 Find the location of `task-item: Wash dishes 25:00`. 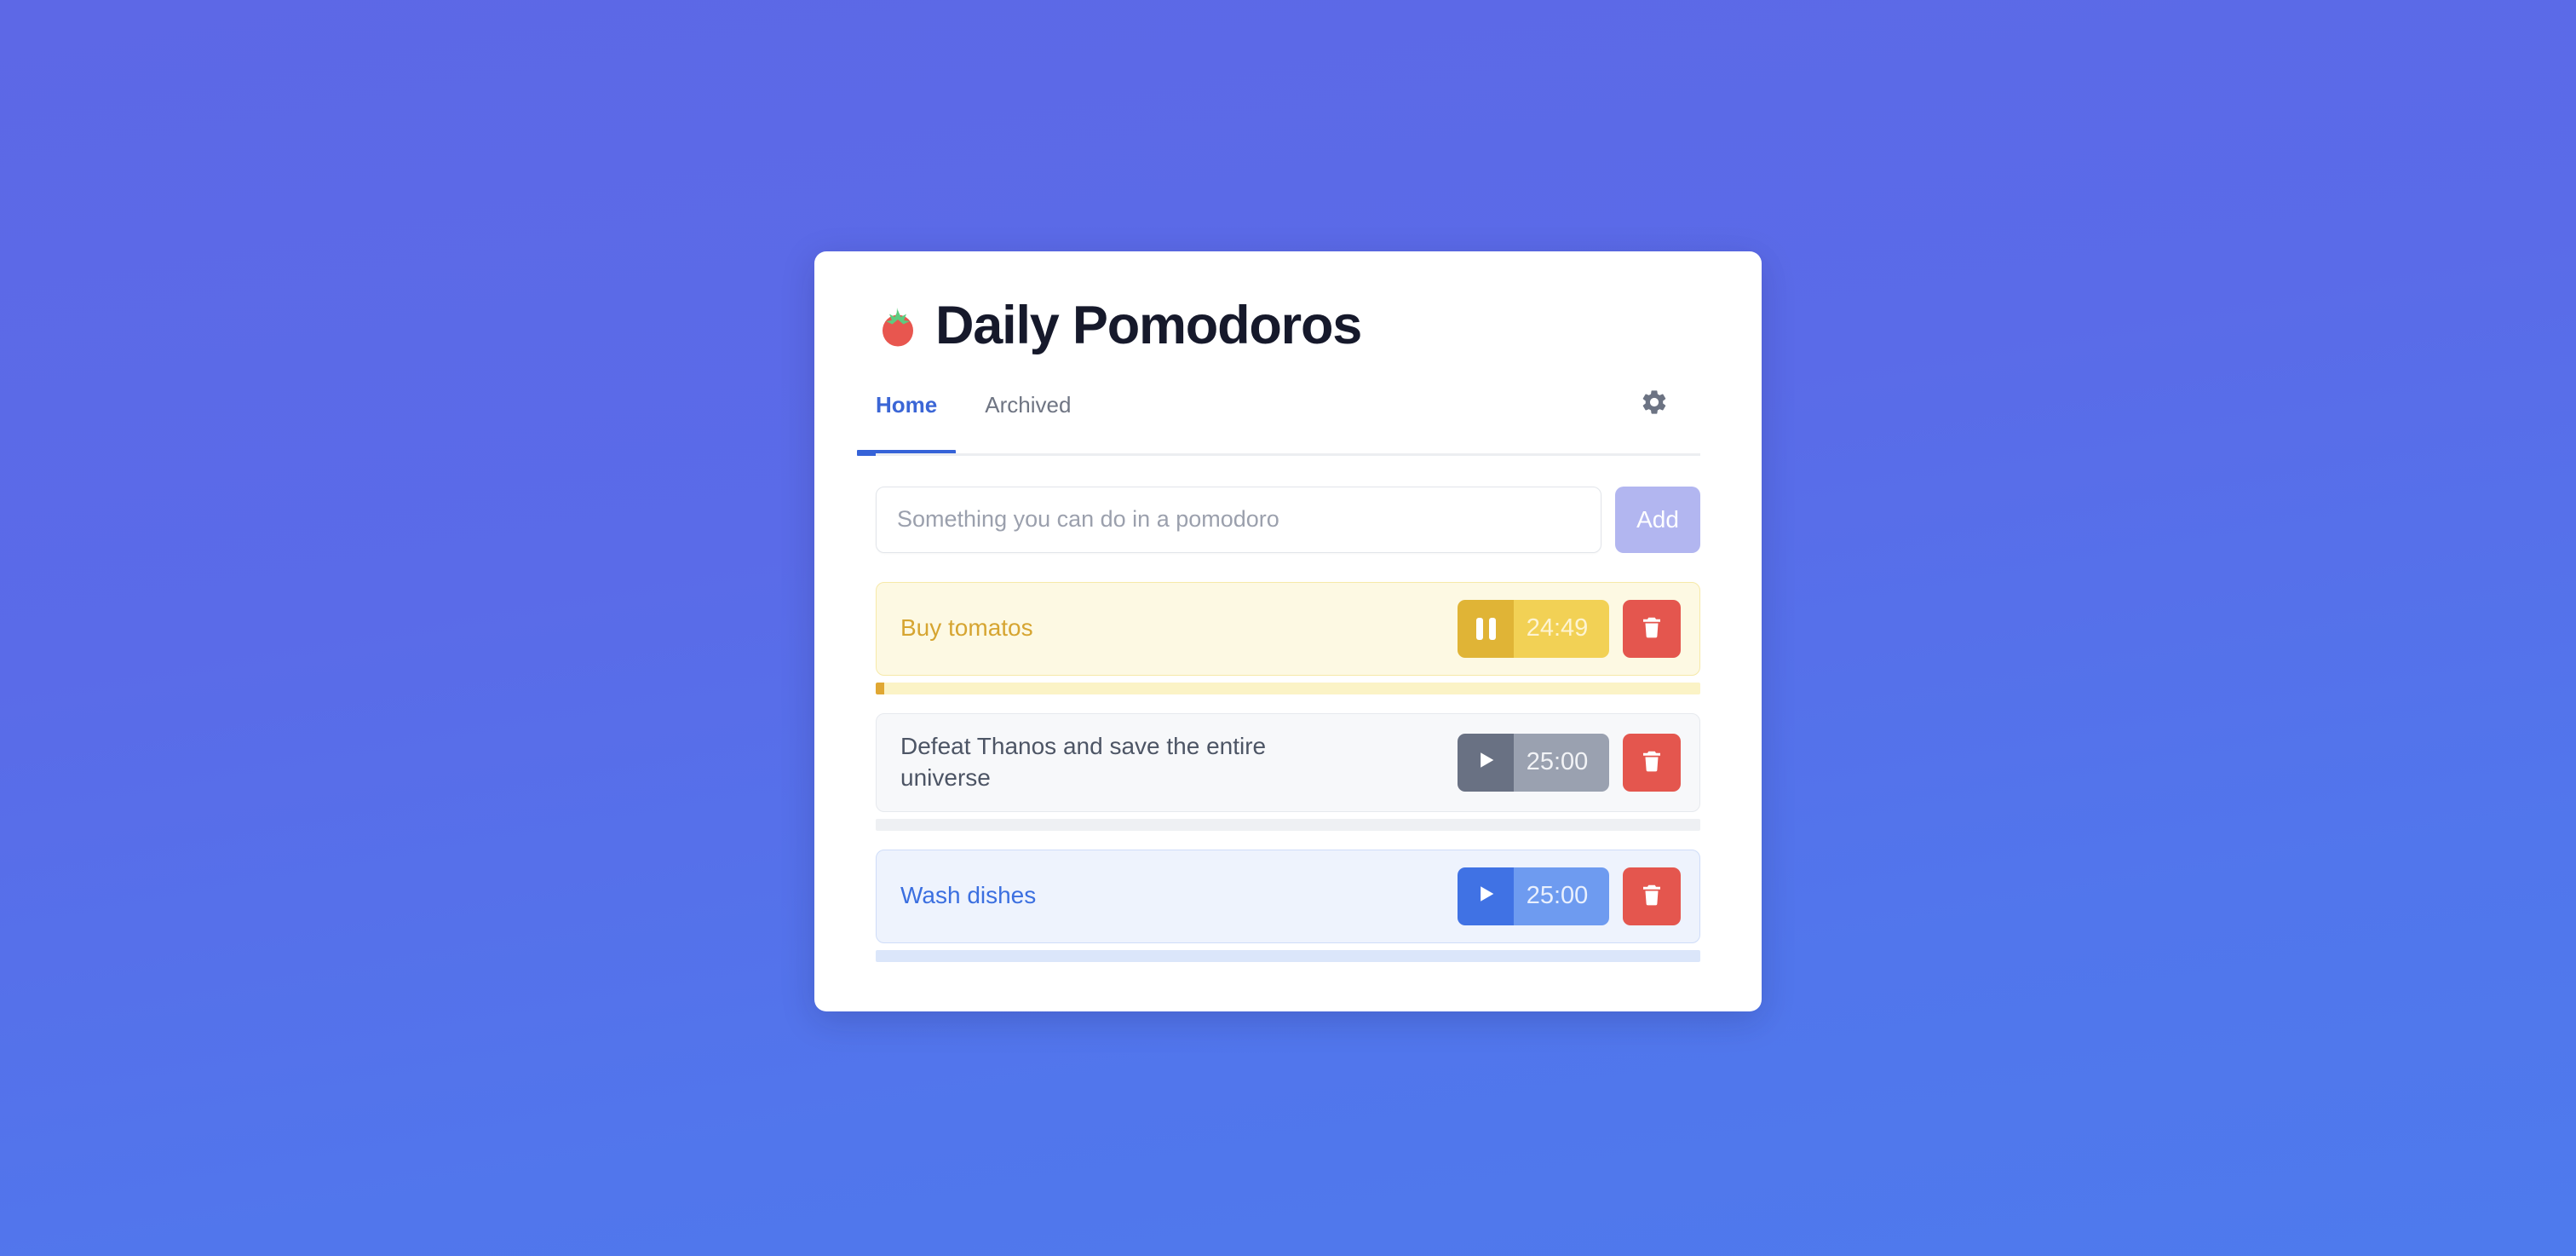

task-item: Wash dishes 25:00 is located at coordinates (1288, 905).